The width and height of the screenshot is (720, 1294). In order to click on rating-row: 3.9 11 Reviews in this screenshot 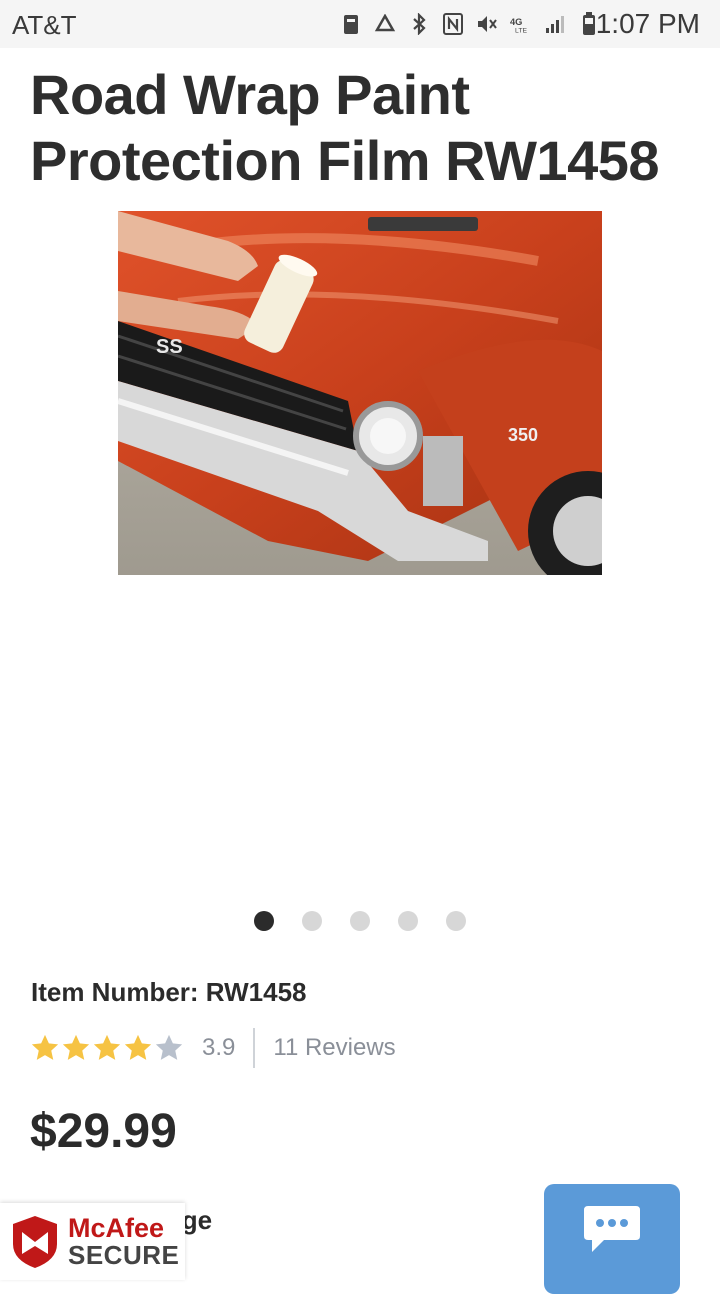, I will do `click(213, 1048)`.